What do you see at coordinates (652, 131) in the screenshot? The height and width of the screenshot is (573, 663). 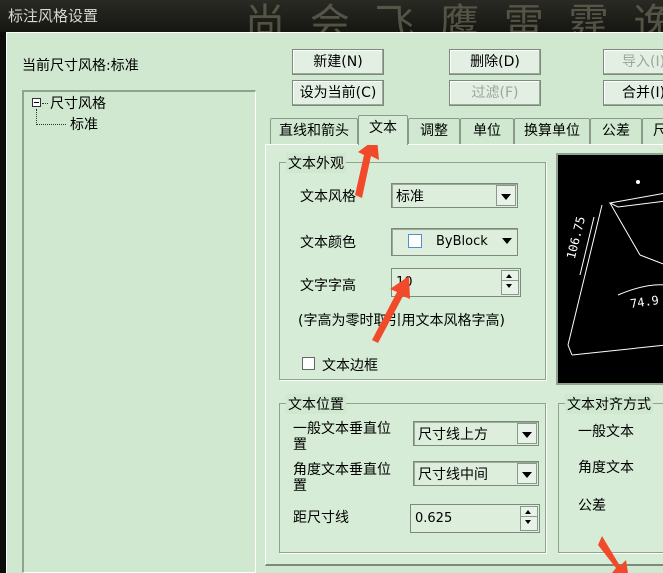 I see `tab-more: 尺` at bounding box center [652, 131].